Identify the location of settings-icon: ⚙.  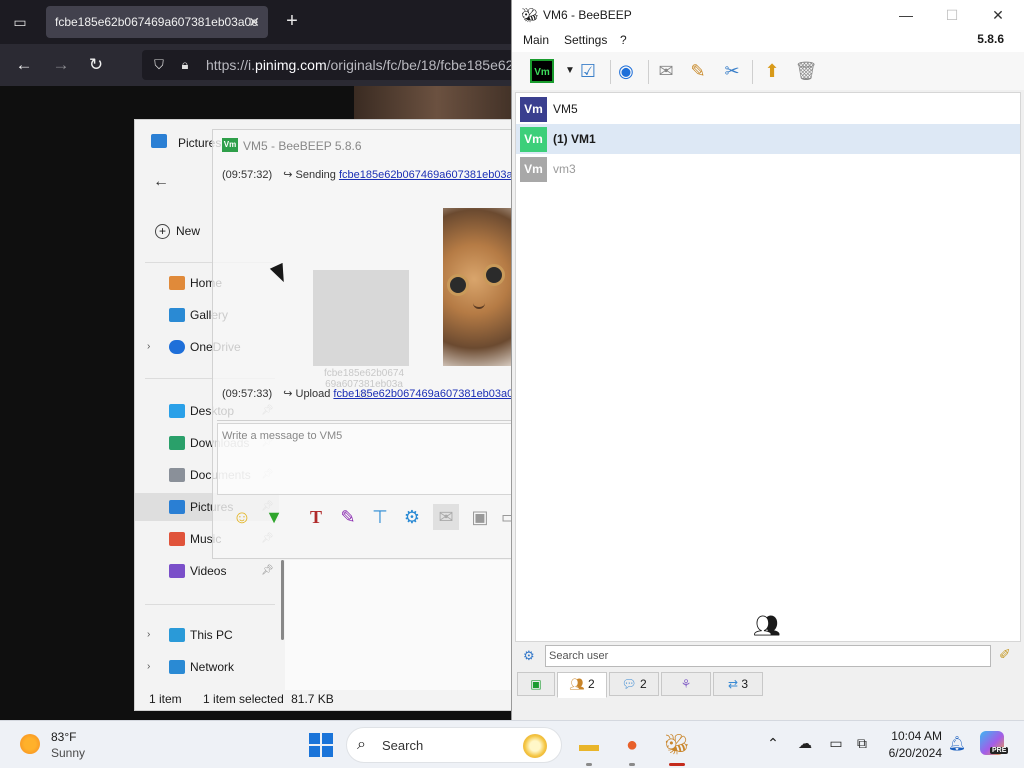
(412, 517).